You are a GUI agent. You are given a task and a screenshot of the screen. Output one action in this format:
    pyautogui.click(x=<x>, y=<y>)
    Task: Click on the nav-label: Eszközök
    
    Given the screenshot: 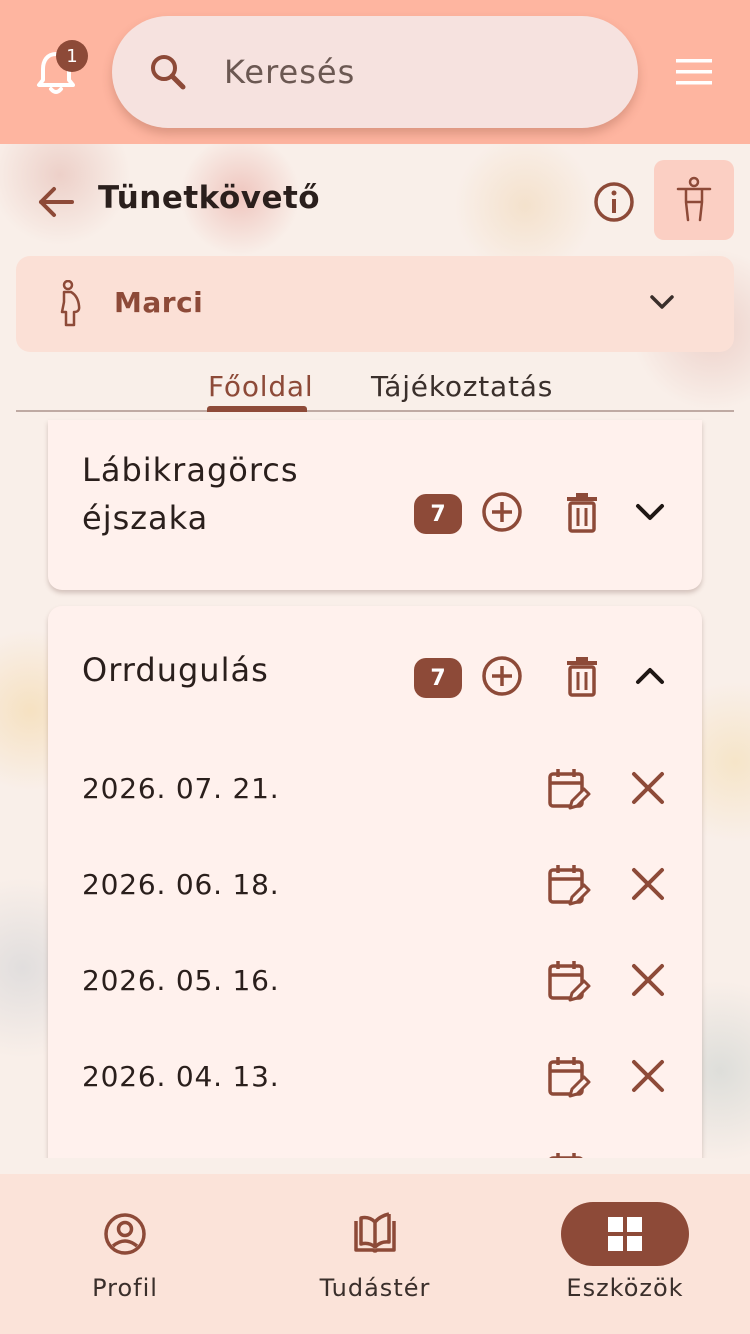 What is the action you would take?
    pyautogui.click(x=625, y=1288)
    